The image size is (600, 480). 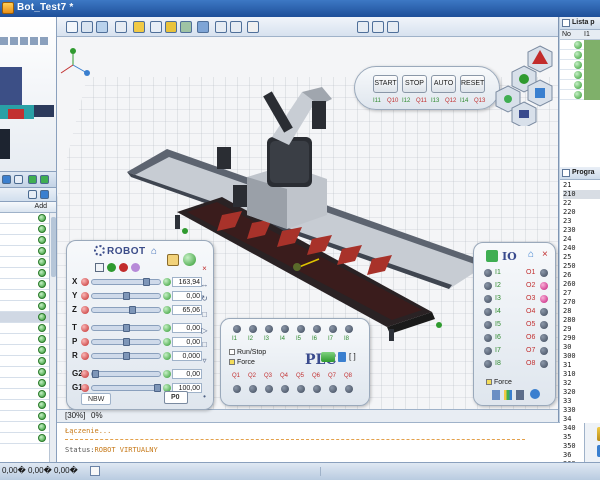 What do you see at coordinates (581, 284) in the screenshot?
I see `program-line: 260` at bounding box center [581, 284].